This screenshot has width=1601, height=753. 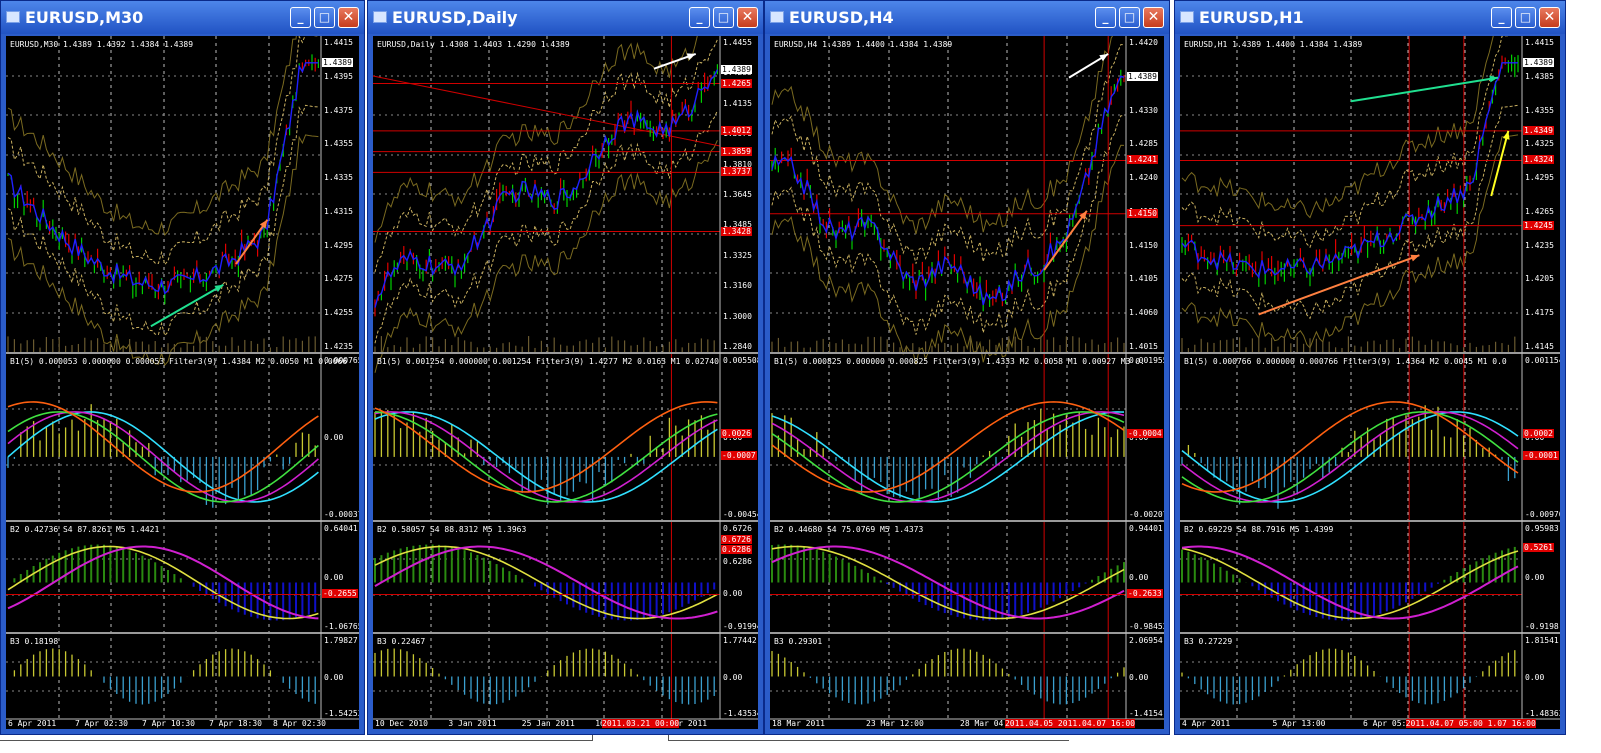 What do you see at coordinates (1206, 723) in the screenshot?
I see `time-axis-label: 4 Apr 2011` at bounding box center [1206, 723].